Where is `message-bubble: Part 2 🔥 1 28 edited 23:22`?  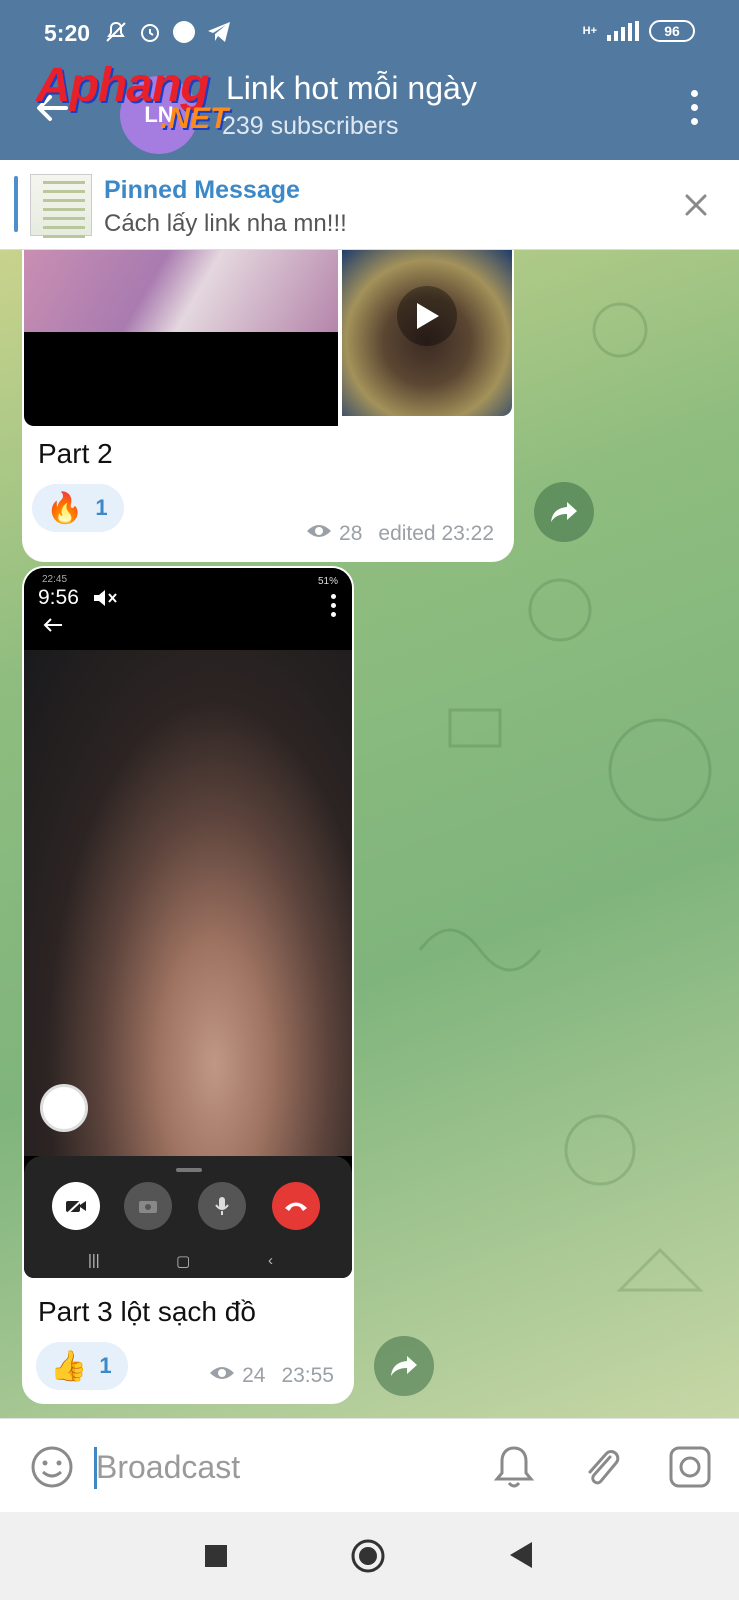 message-bubble: Part 2 🔥 1 28 edited 23:22 is located at coordinates (268, 406).